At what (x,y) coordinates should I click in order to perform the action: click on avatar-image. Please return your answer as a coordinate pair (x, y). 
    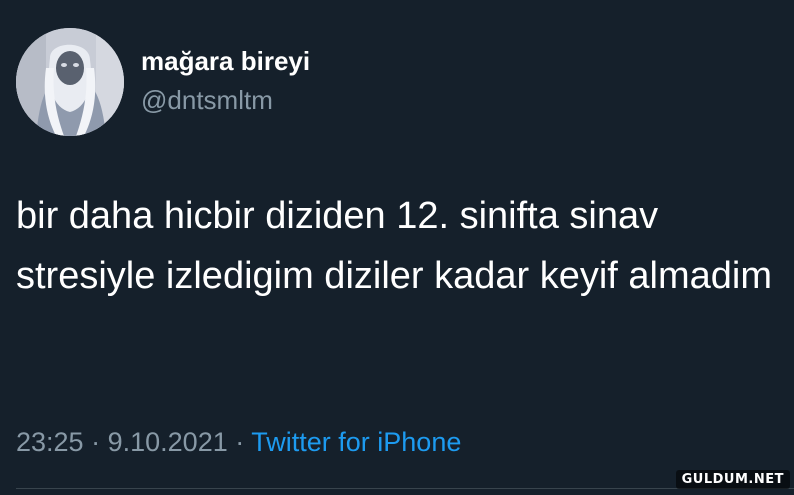
    Looking at the image, I should click on (70, 82).